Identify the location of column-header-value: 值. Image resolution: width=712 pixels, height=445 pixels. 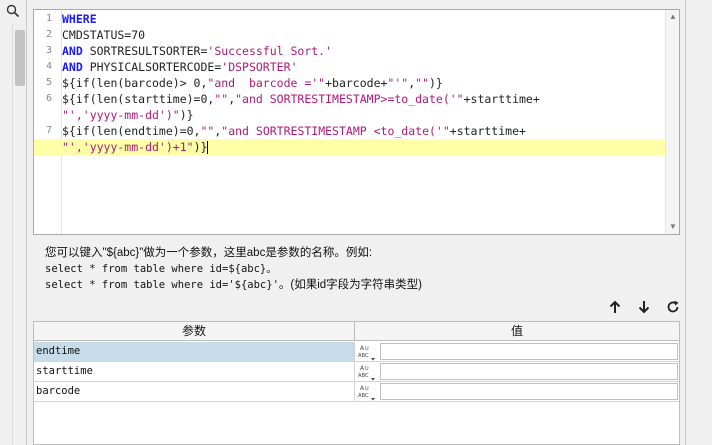
(517, 331).